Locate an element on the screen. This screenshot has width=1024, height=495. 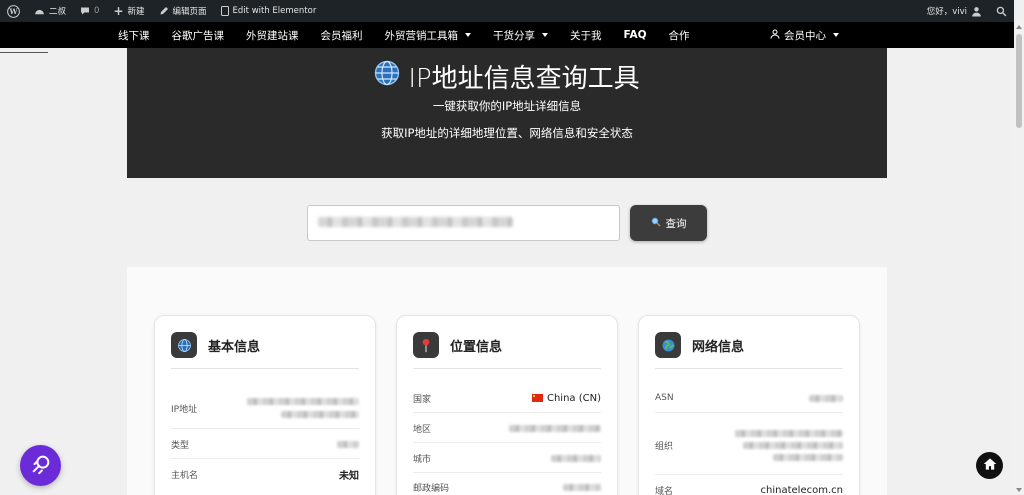
comment-icon is located at coordinates (85, 11).